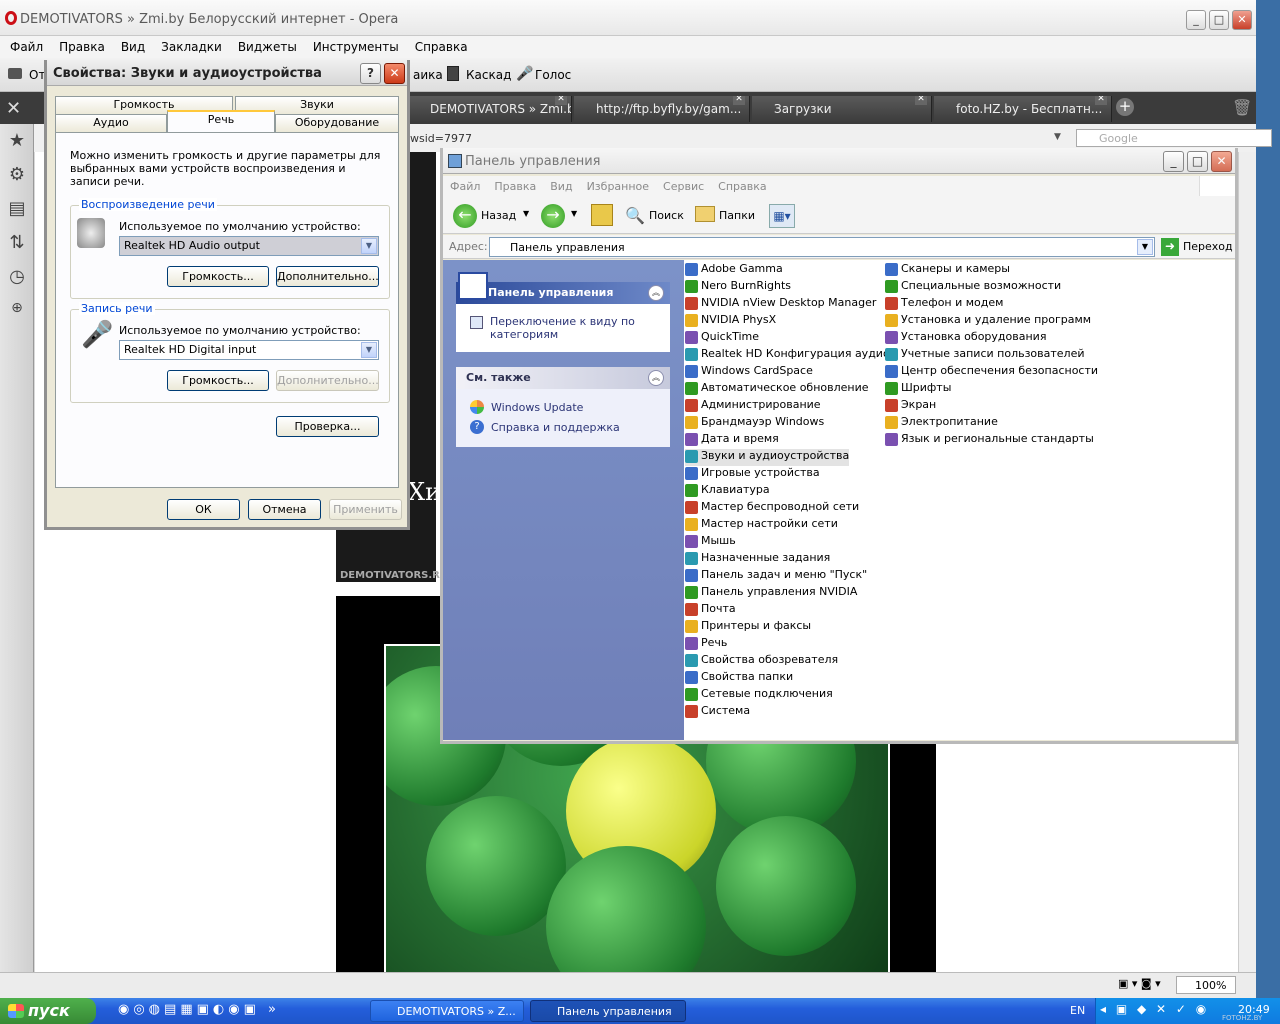 Image resolution: width=1280 pixels, height=1024 pixels. What do you see at coordinates (526, 213) in the screenshot?
I see `back-dropdown-icon: ▼` at bounding box center [526, 213].